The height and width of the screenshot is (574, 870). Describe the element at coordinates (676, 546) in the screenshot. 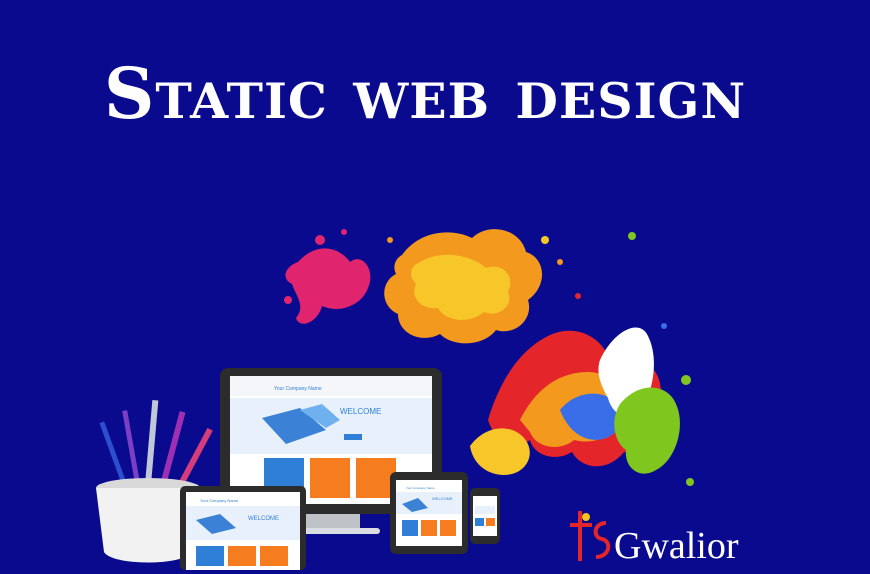

I see `brand-name: Gwalior` at that location.